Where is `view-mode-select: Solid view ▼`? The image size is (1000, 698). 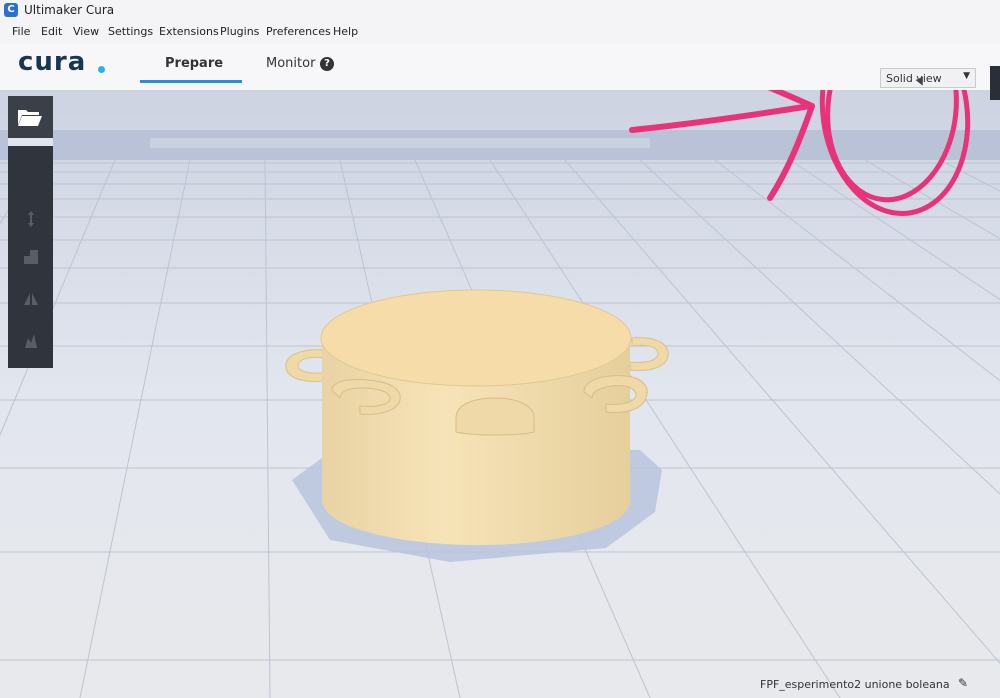 view-mode-select: Solid view ▼ is located at coordinates (928, 78).